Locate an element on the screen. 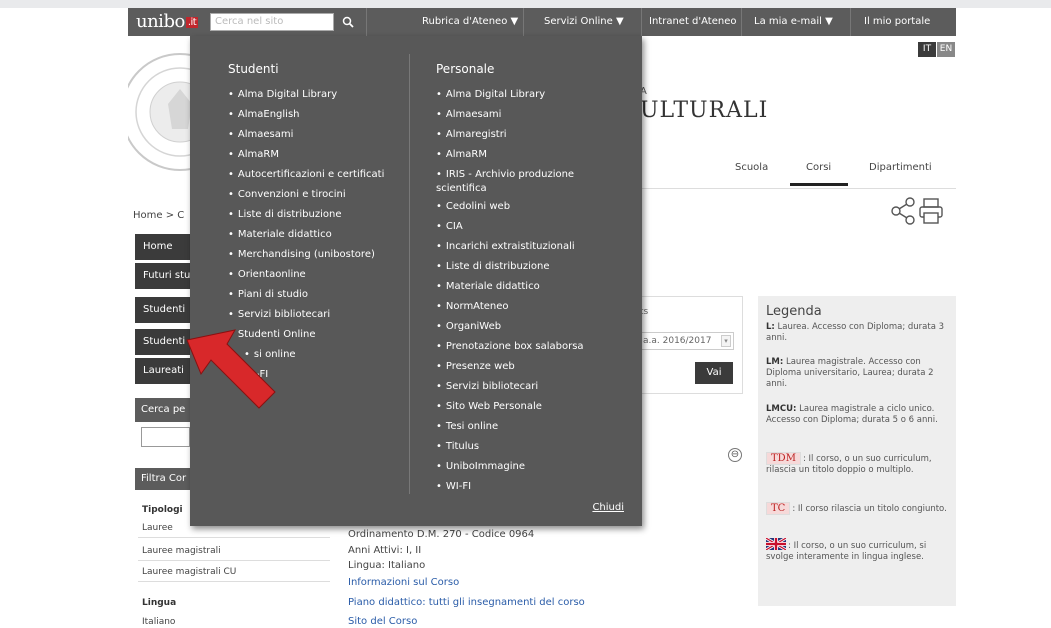  share-icon is located at coordinates (903, 211).